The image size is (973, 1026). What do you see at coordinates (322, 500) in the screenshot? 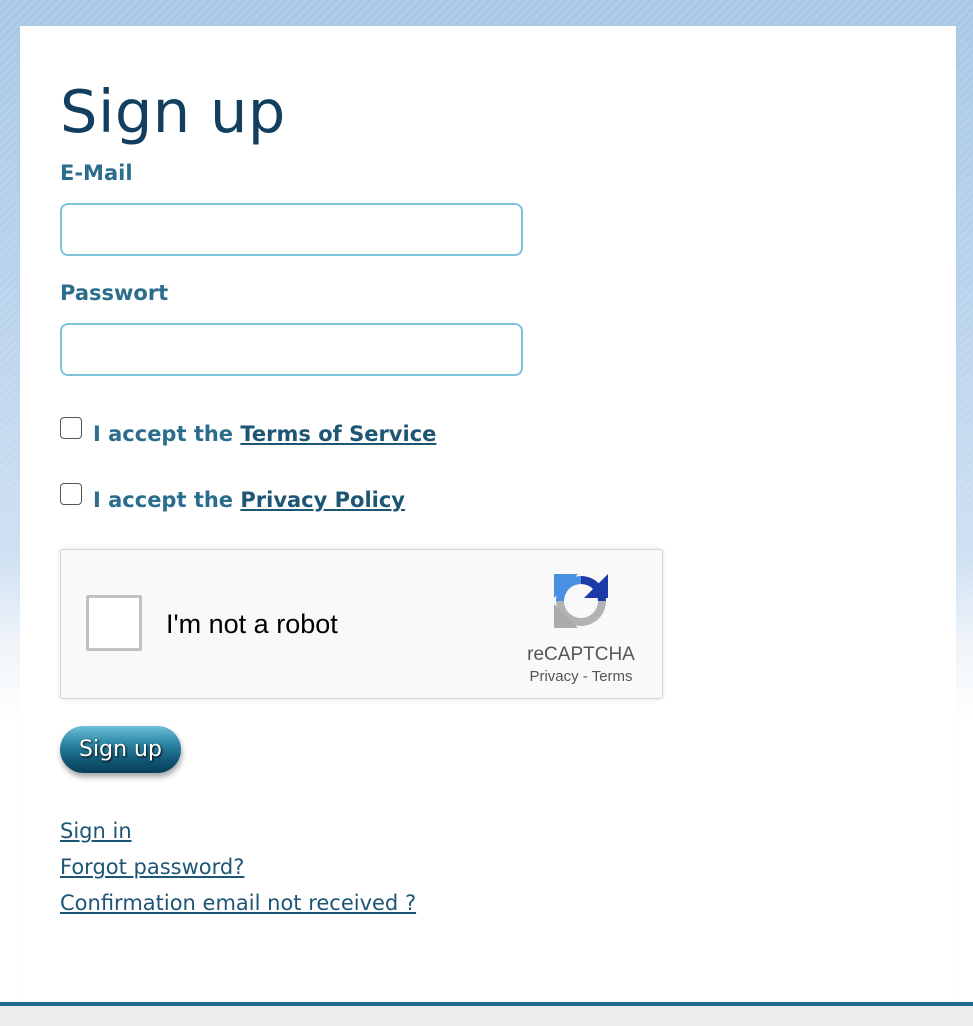
I see `privacy-policy-link: Privacy Policy` at bounding box center [322, 500].